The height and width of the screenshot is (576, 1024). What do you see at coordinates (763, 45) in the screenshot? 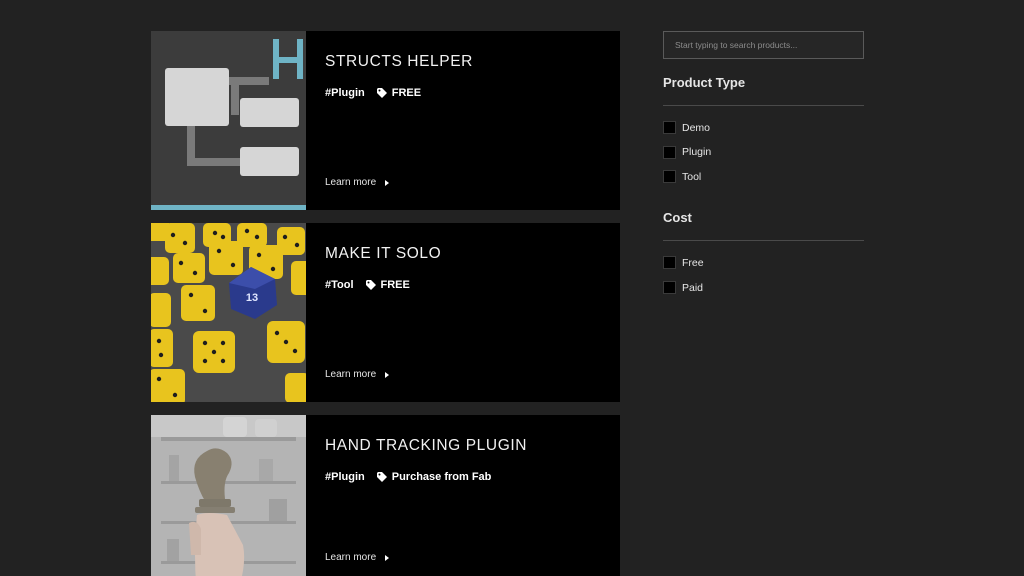
I see `search-input` at bounding box center [763, 45].